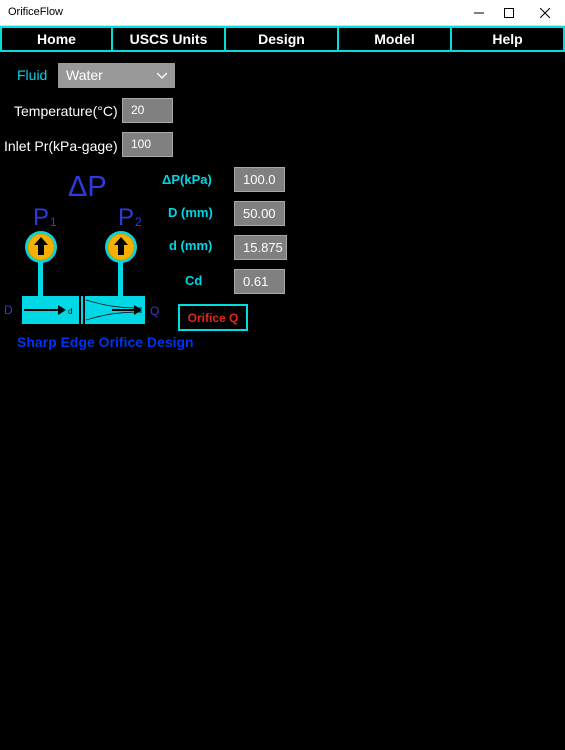 This screenshot has width=565, height=750. Describe the element at coordinates (105, 342) in the screenshot. I see `design-caption: Sharp Edge Orifice Design` at that location.